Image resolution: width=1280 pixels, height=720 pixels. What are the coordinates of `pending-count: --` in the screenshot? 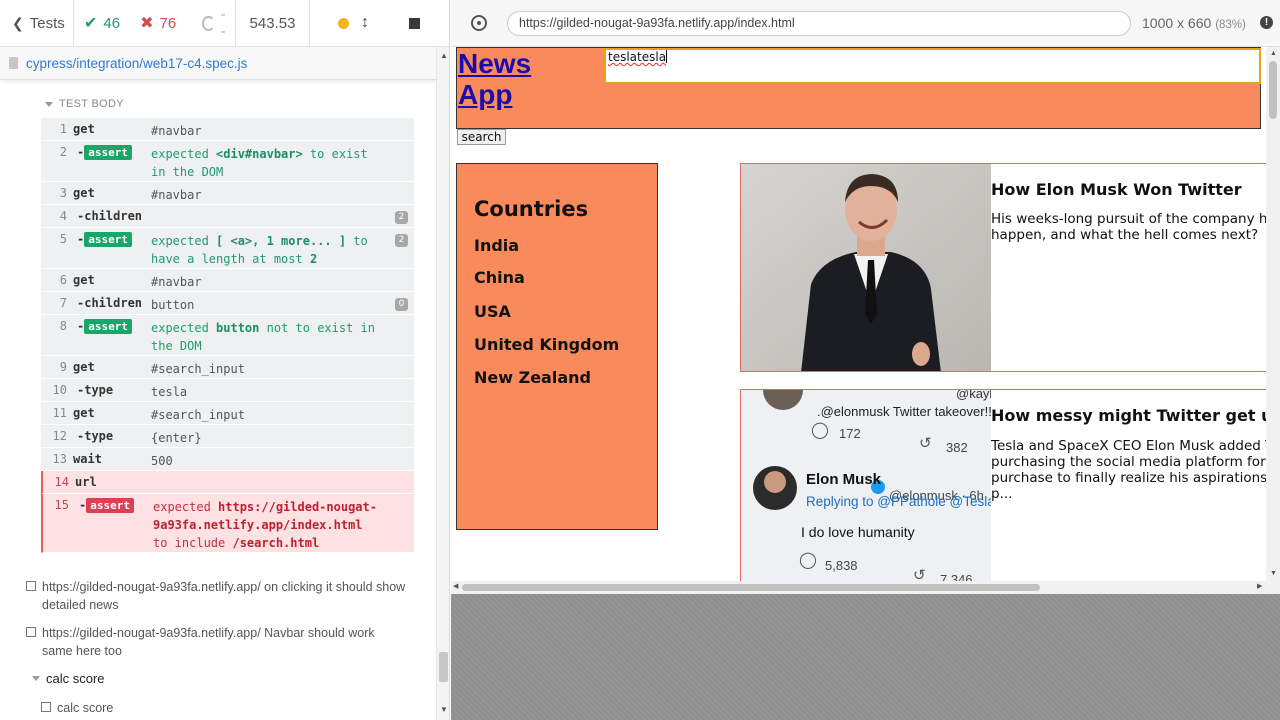 It's located at (223, 23).